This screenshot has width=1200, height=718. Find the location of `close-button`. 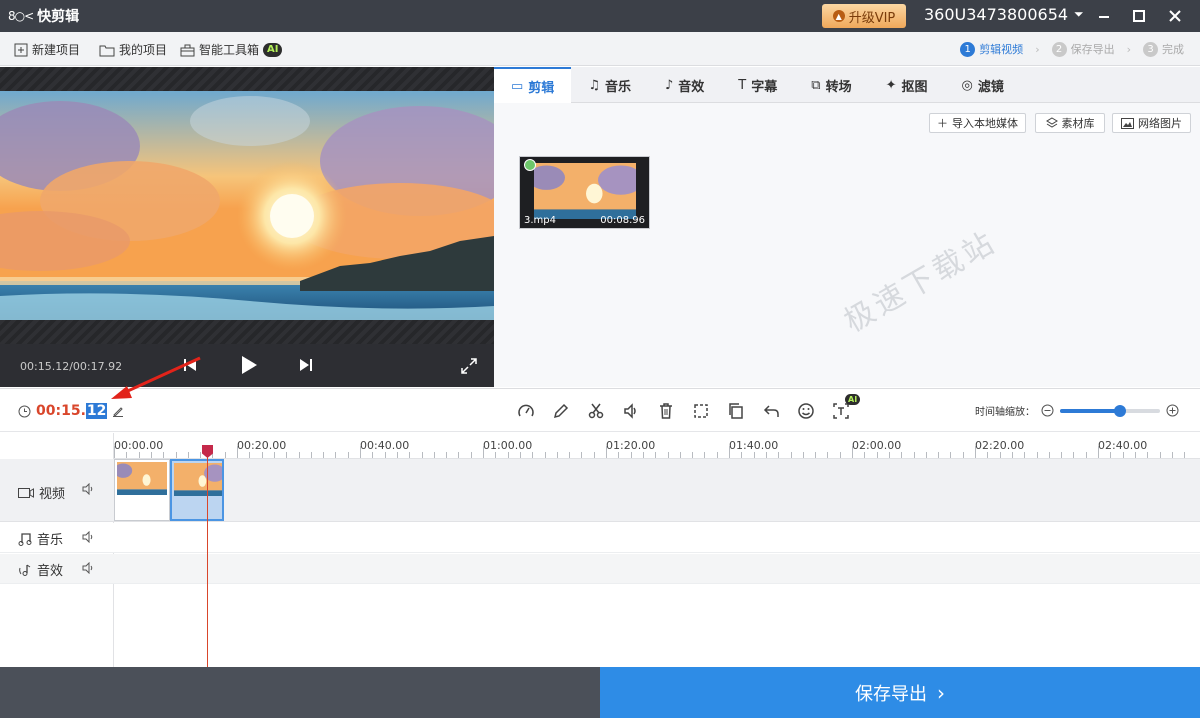

close-button is located at coordinates (1175, 16).